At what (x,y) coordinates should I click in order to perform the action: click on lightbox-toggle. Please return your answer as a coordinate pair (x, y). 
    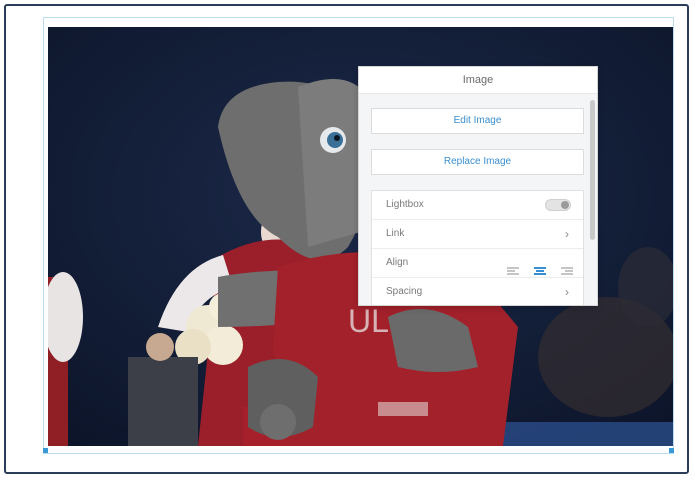
    Looking at the image, I should click on (558, 205).